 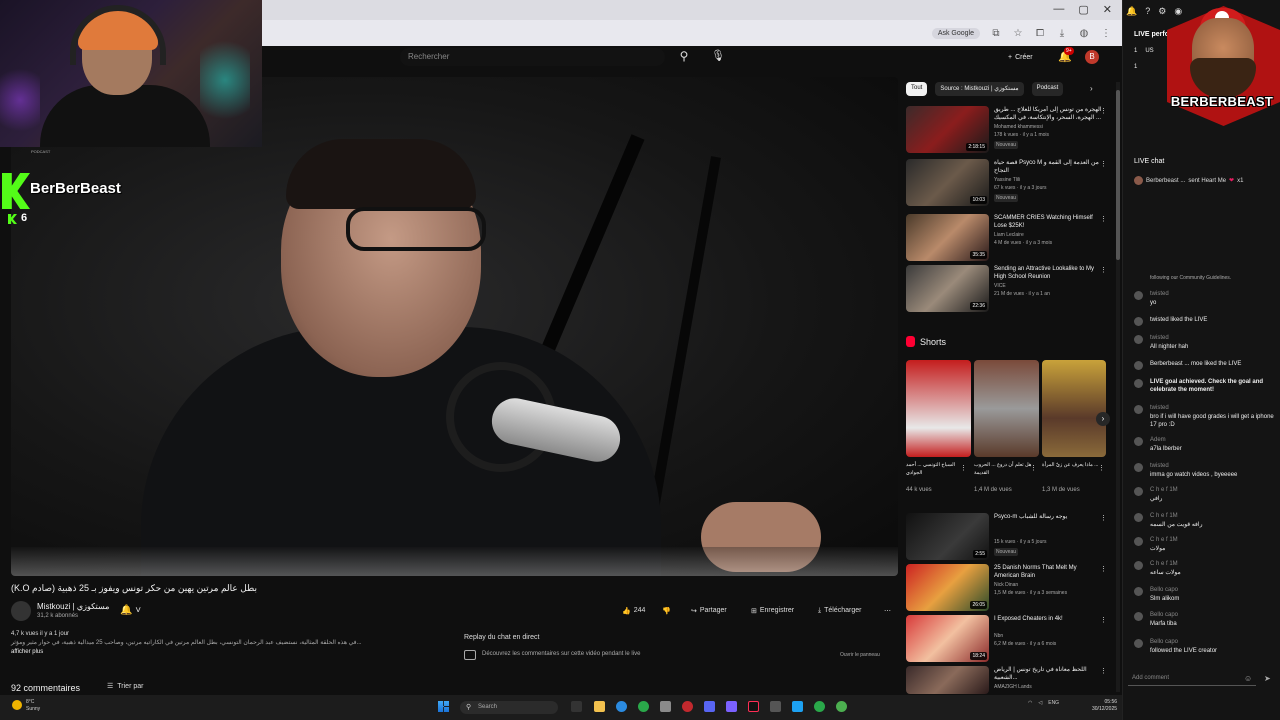 I want to click on chat-message: C h e f 1M رافي, so click(x=1204, y=497).